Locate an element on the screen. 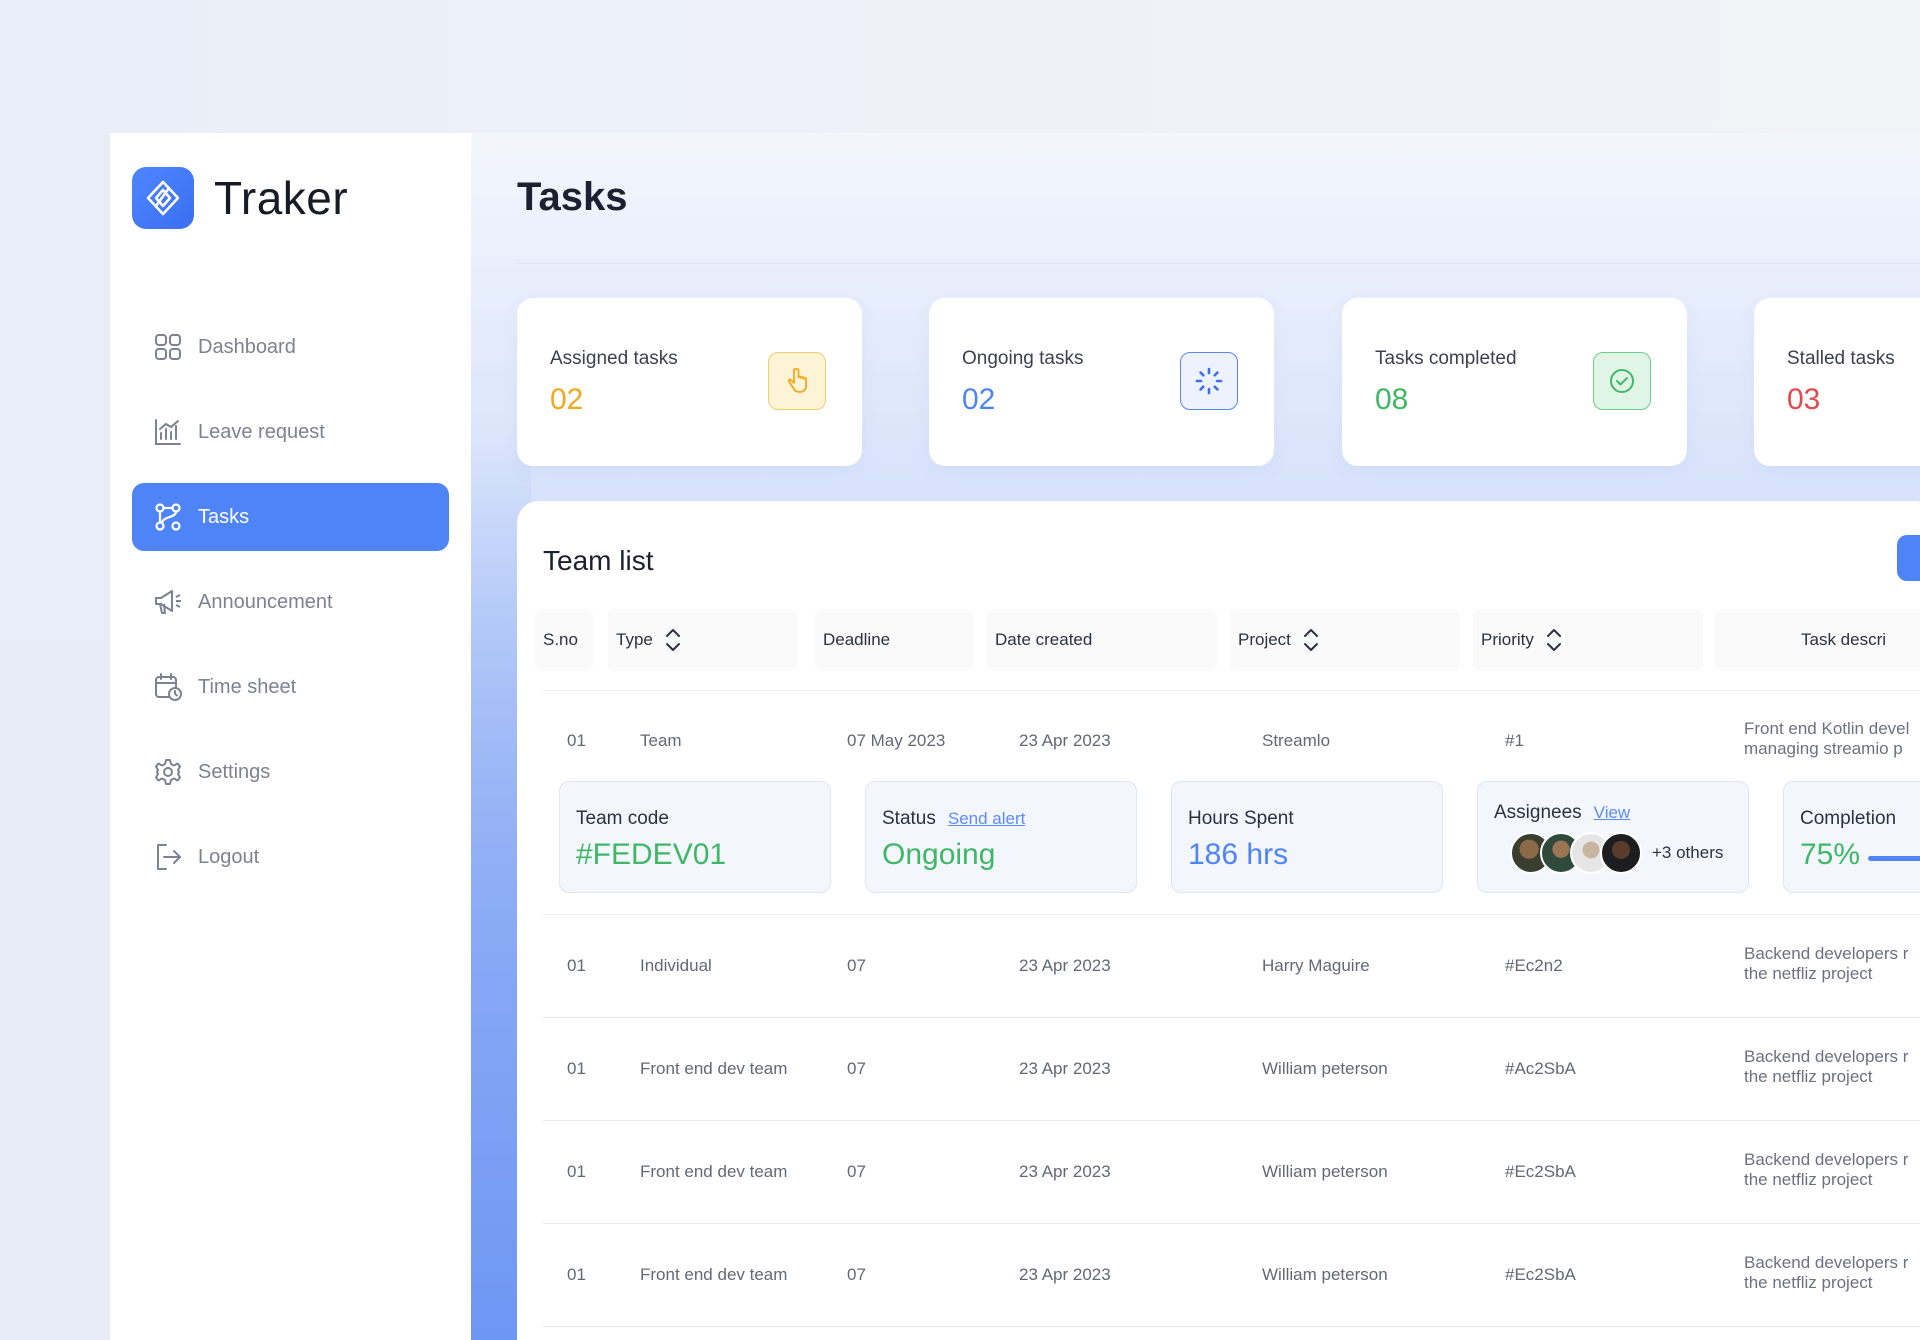 This screenshot has width=1920, height=1340. detail-card-status: Status Send alert Ongoing is located at coordinates (1001, 837).